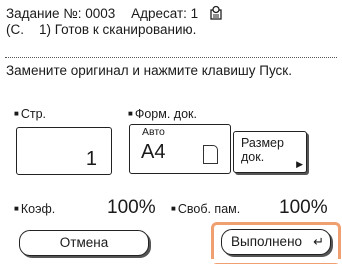 This screenshot has height=264, width=342. What do you see at coordinates (262, 143) in the screenshot?
I see `doc-size-line1: Размер` at bounding box center [262, 143].